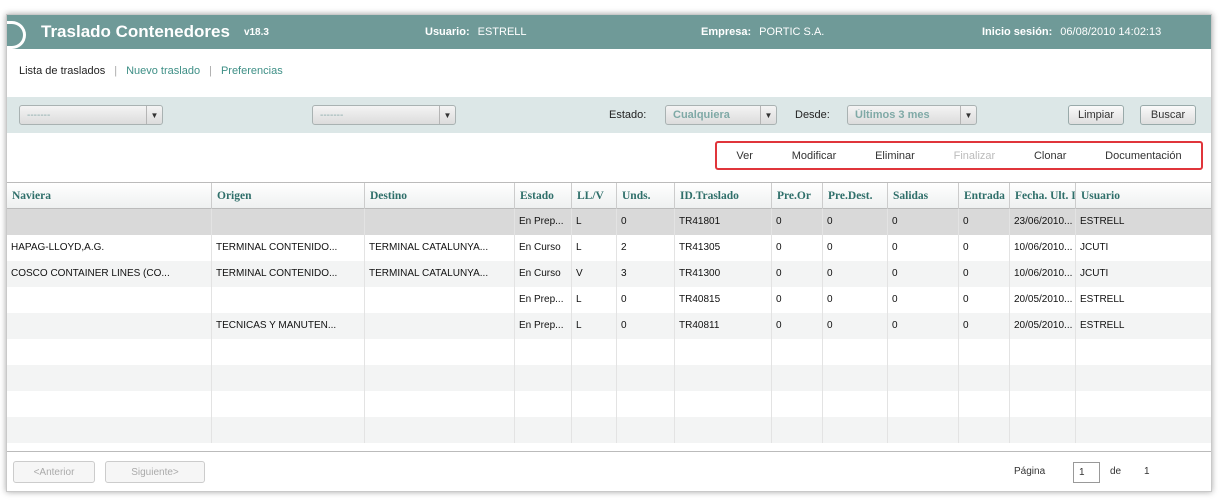 This screenshot has height=501, width=1221. I want to click on column-header: Pre.Or, so click(797, 196).